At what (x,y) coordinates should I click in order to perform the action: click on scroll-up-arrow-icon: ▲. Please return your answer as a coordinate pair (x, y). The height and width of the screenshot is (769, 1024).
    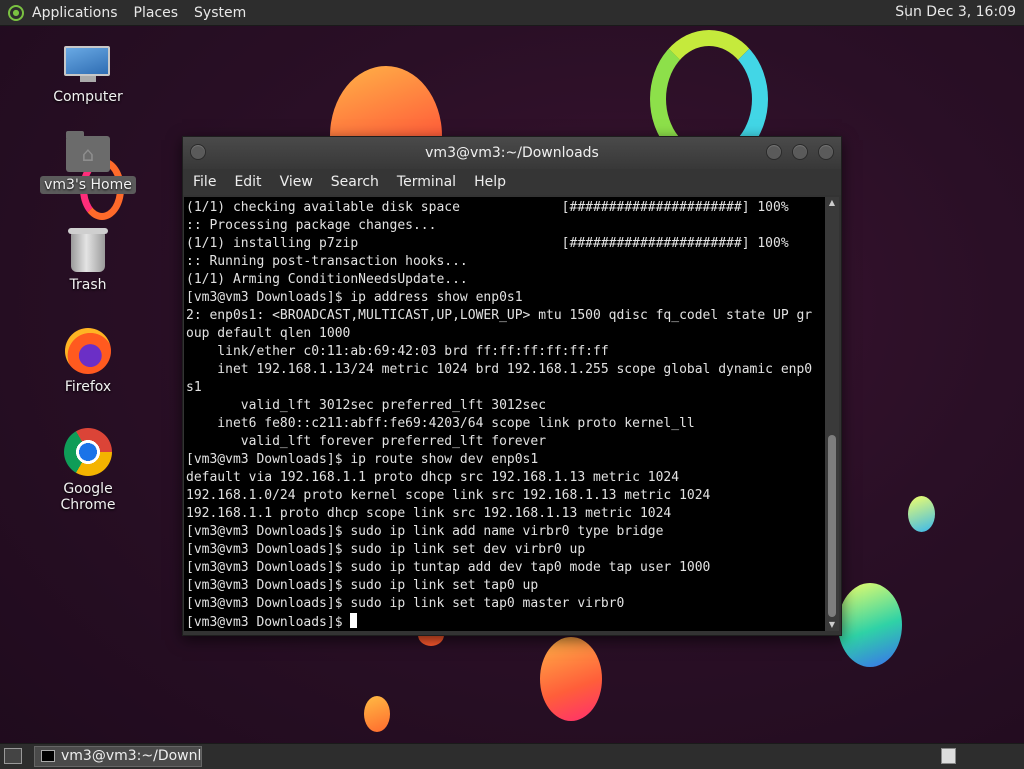
    Looking at the image, I should click on (832, 203).